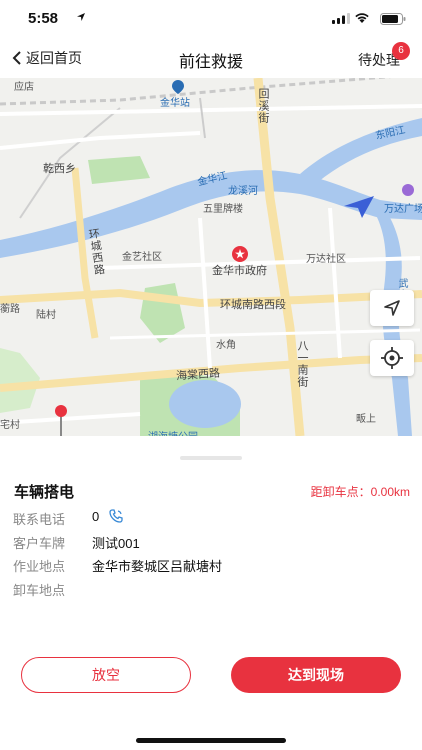 The width and height of the screenshot is (422, 750). What do you see at coordinates (178, 87) in the screenshot?
I see `station-pin-icon` at bounding box center [178, 87].